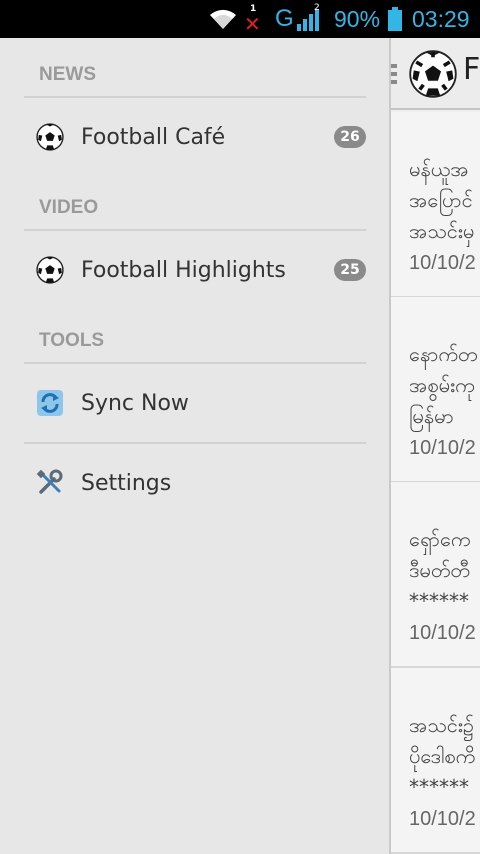 The width and height of the screenshot is (480, 854). Describe the element at coordinates (309, 19) in the screenshot. I see `signal-icon: 2` at that location.